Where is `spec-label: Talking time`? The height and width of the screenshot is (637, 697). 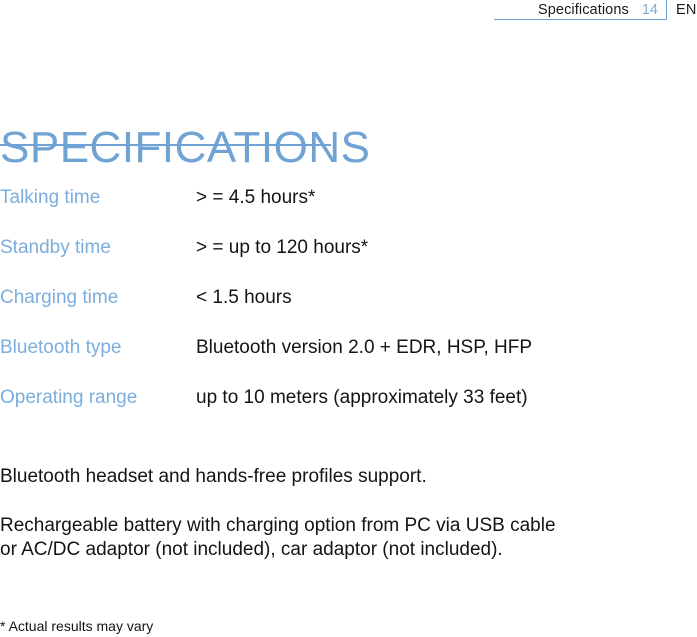 spec-label: Talking time is located at coordinates (50, 197).